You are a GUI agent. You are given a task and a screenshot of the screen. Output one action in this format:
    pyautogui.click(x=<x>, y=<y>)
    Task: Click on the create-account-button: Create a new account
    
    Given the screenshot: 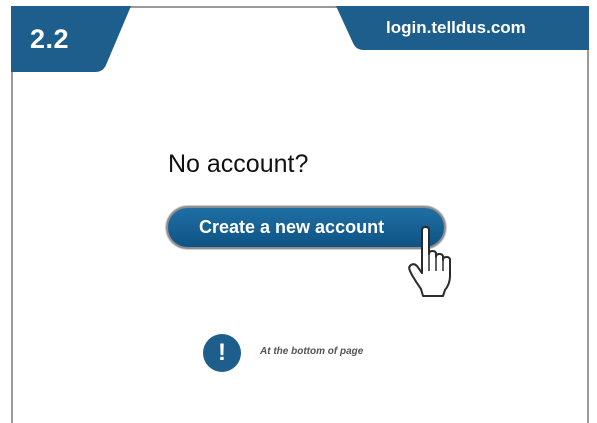 What is the action you would take?
    pyautogui.click(x=306, y=227)
    